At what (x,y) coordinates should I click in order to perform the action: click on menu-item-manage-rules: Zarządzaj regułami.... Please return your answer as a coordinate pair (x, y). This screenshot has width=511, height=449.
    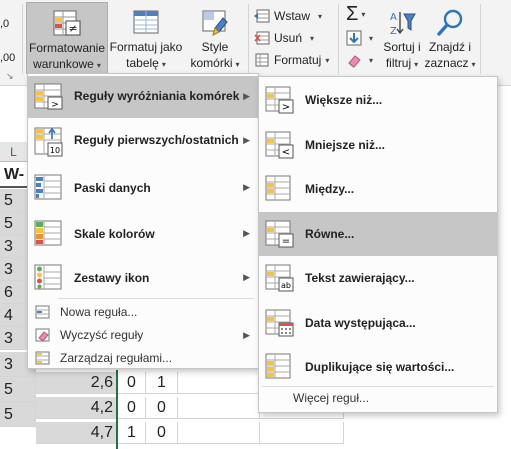
    Looking at the image, I should click on (143, 358).